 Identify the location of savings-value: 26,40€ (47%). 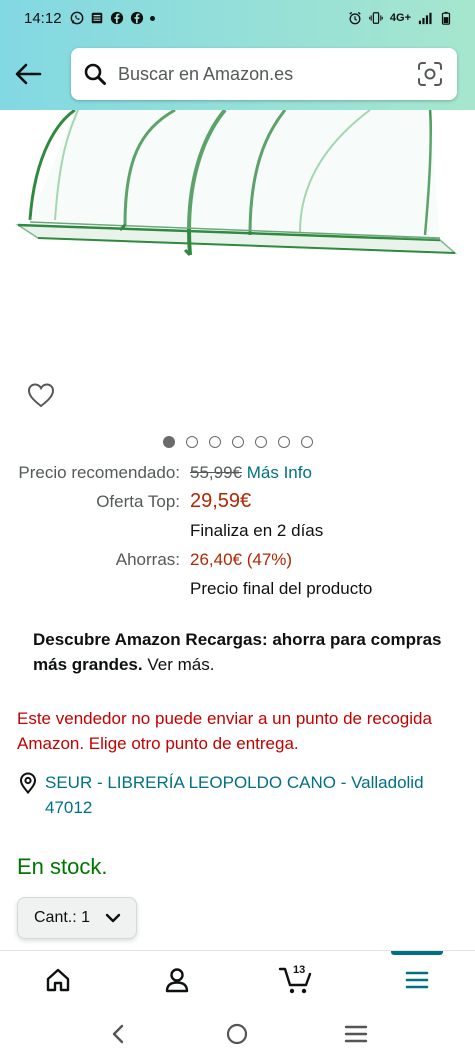
(241, 559).